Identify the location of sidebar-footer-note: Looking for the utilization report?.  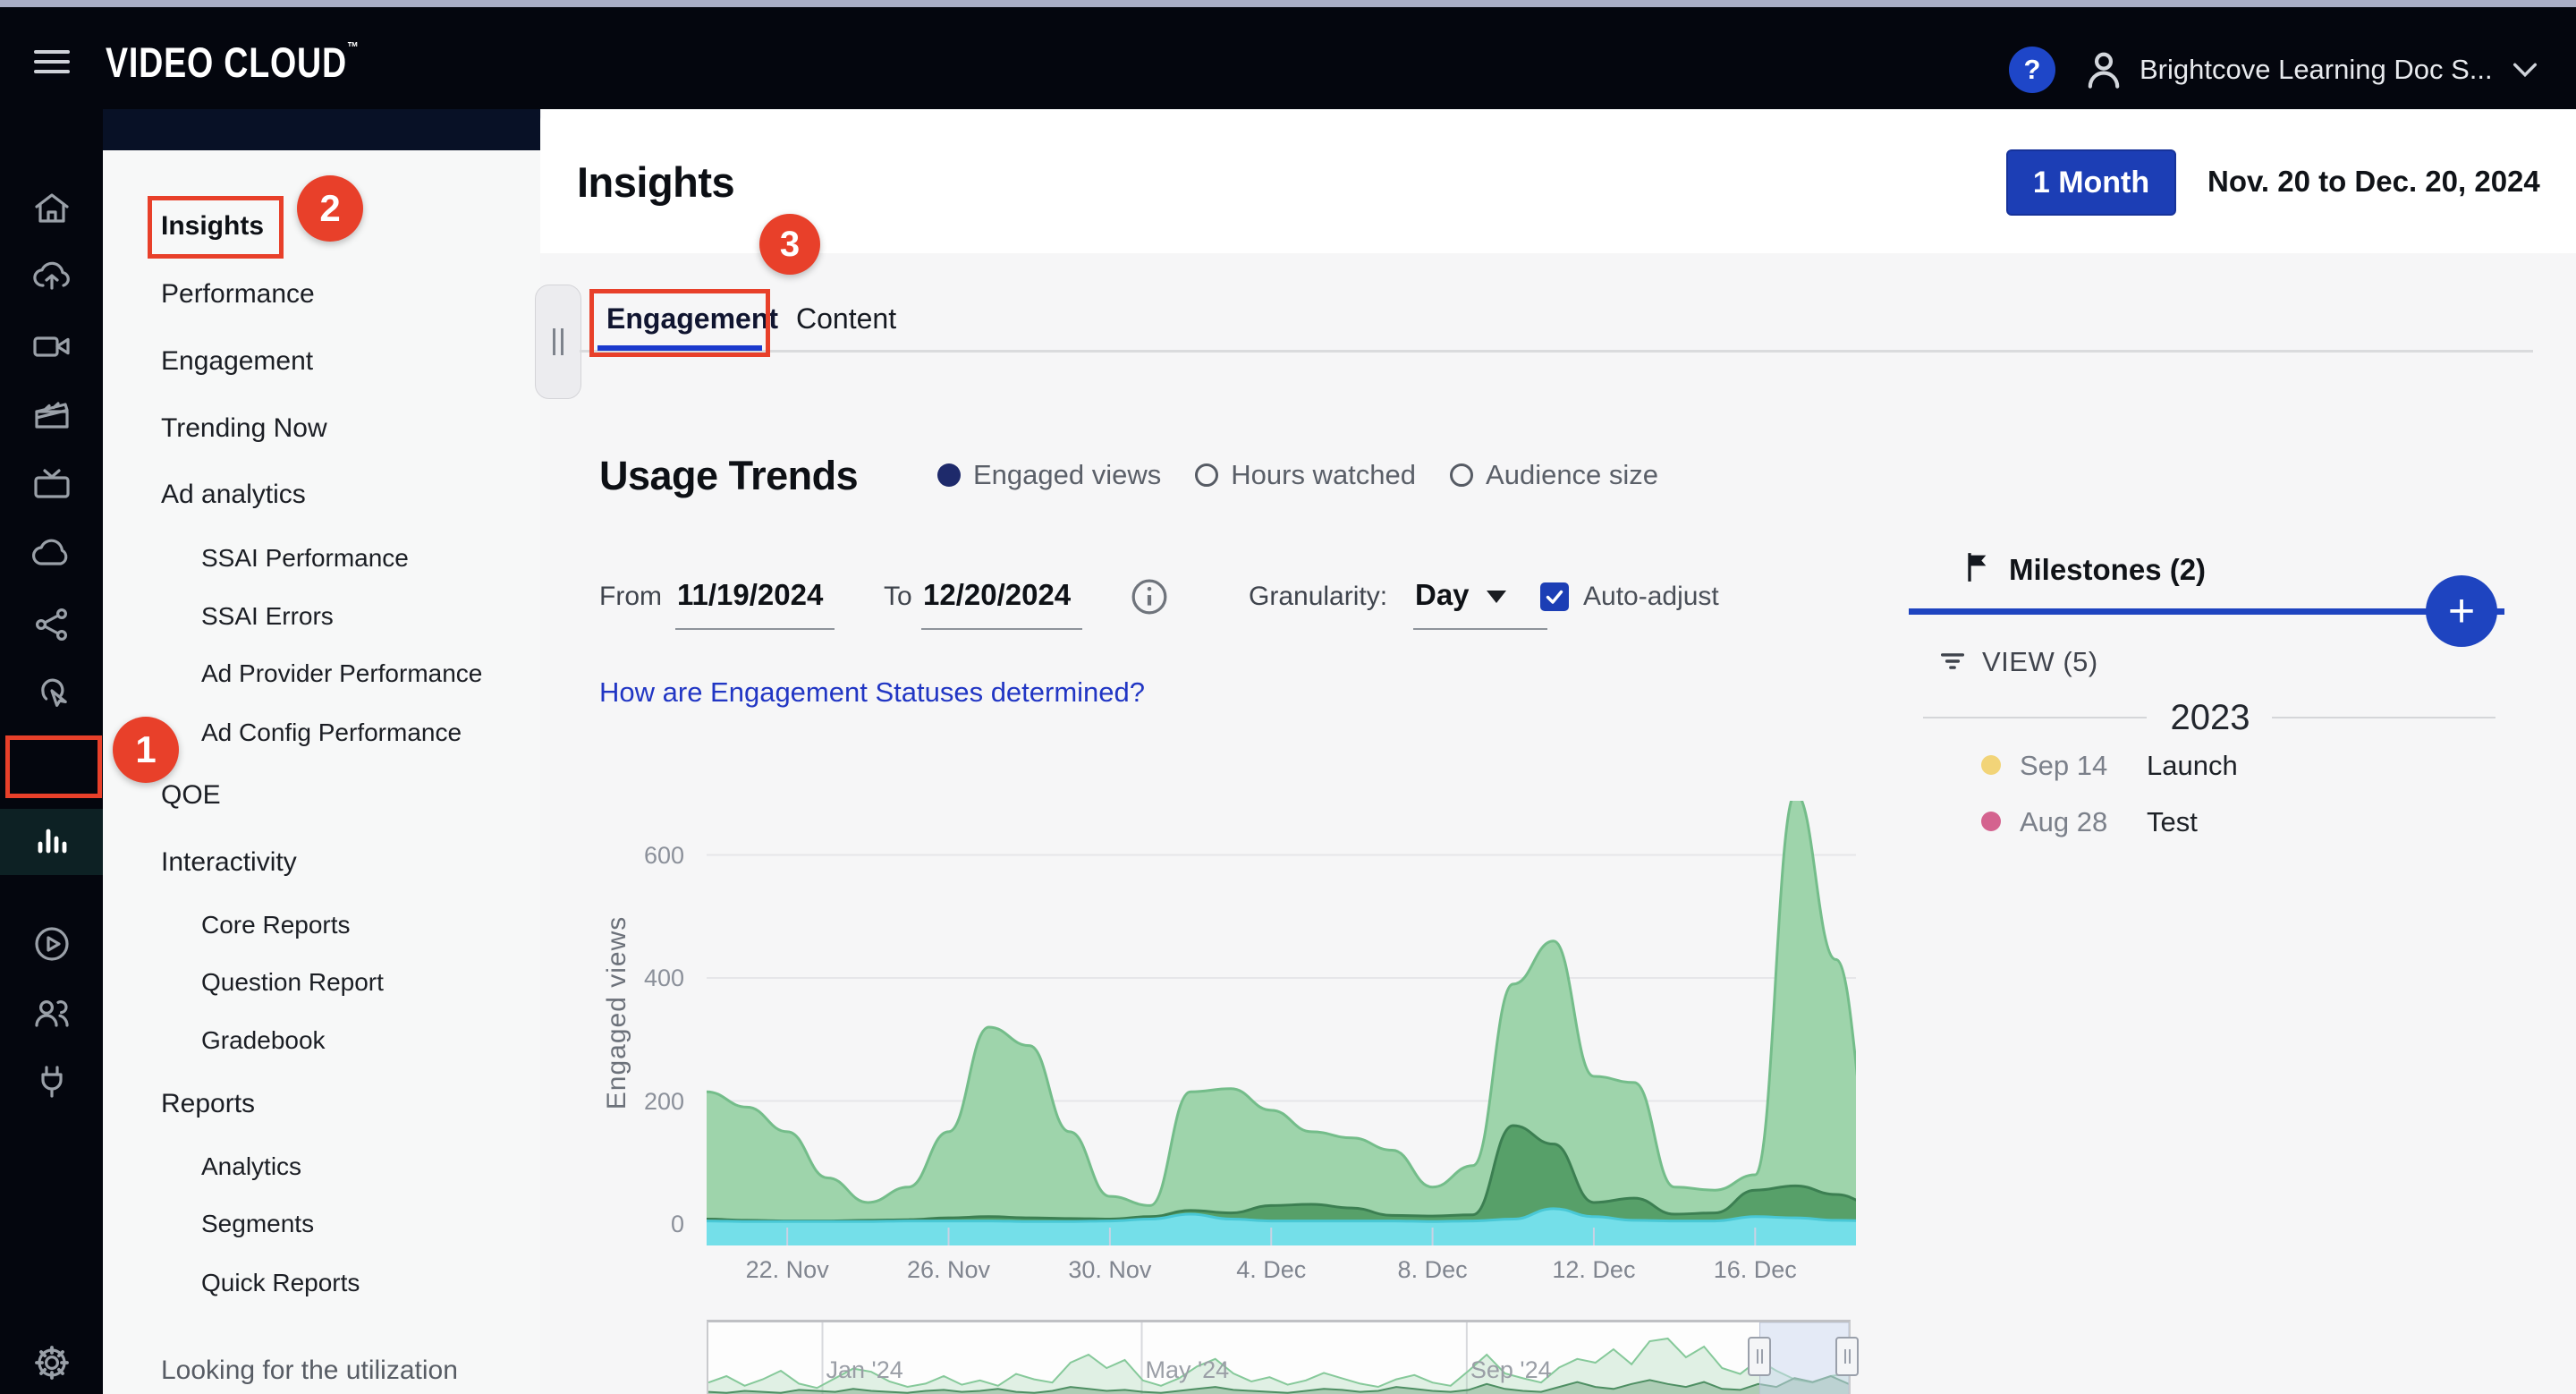
(335, 1374).